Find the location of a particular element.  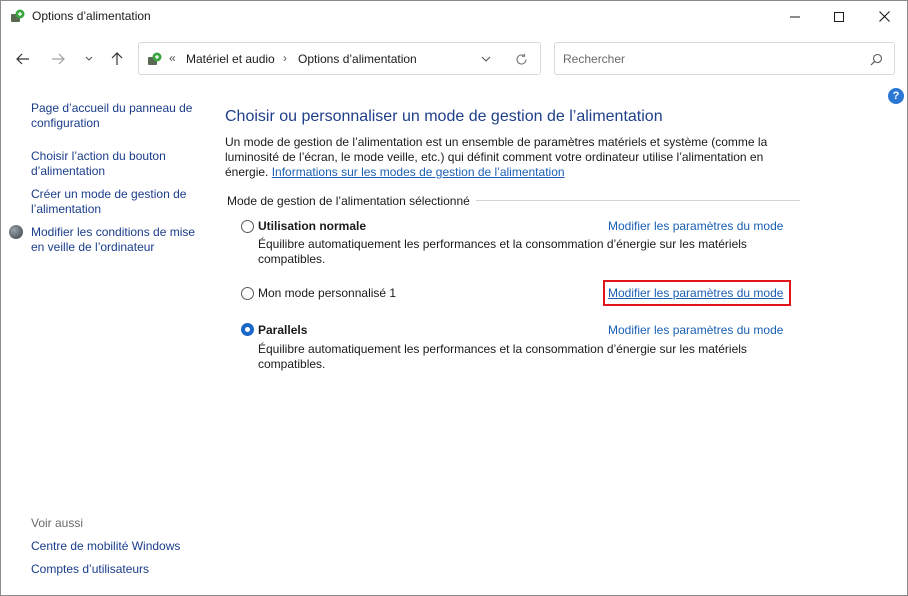

search-icon is located at coordinates (876, 59).